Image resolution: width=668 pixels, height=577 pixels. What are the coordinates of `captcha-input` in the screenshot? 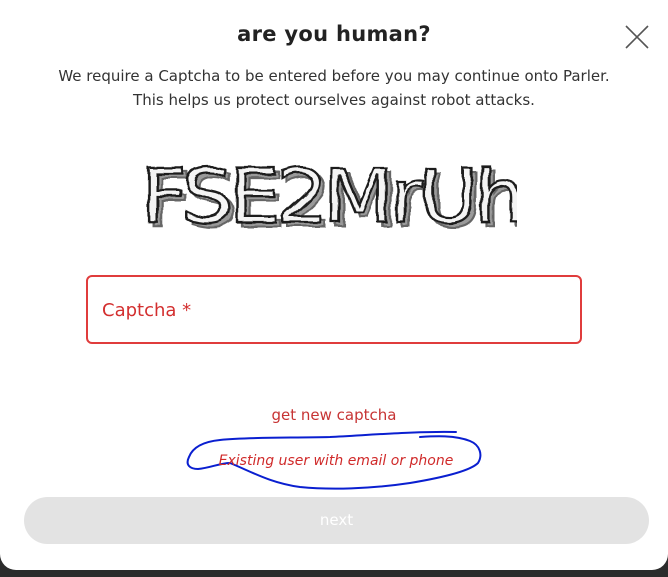 It's located at (334, 309).